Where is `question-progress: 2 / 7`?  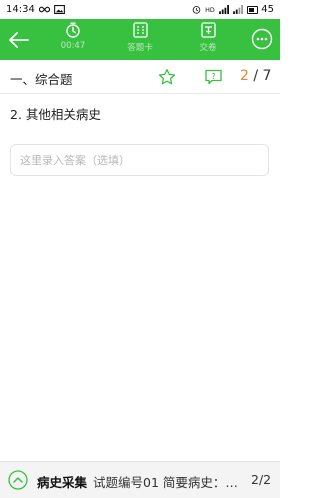
question-progress: 2 / 7 is located at coordinates (255, 76).